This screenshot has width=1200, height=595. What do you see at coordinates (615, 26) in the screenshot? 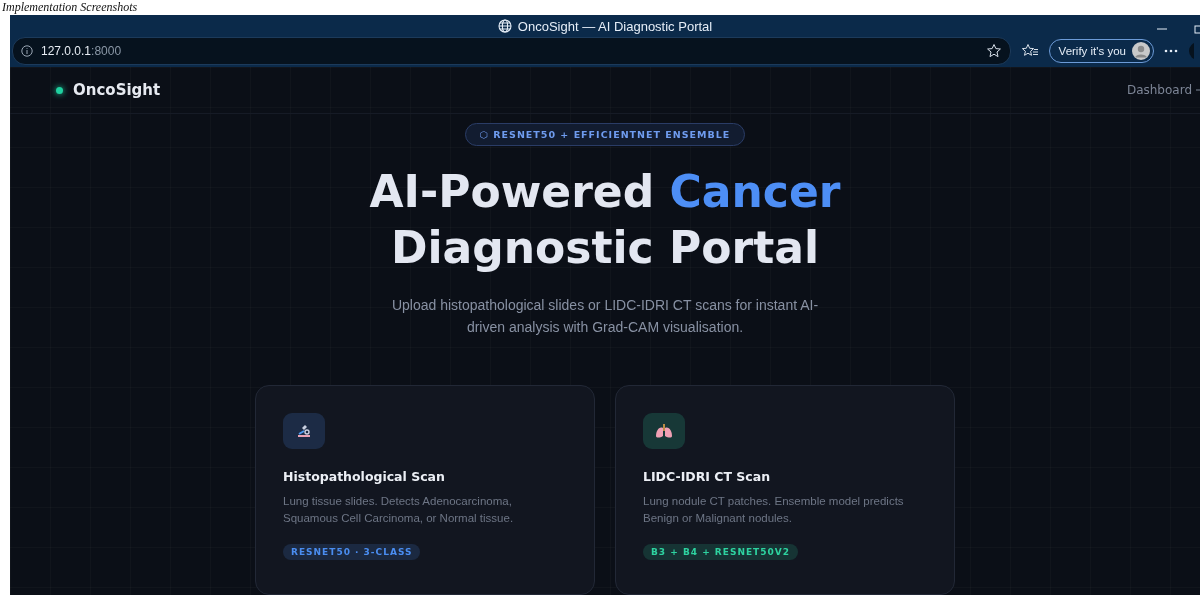
I see `window-title: OncoSight — AI Diagnostic Portal` at bounding box center [615, 26].